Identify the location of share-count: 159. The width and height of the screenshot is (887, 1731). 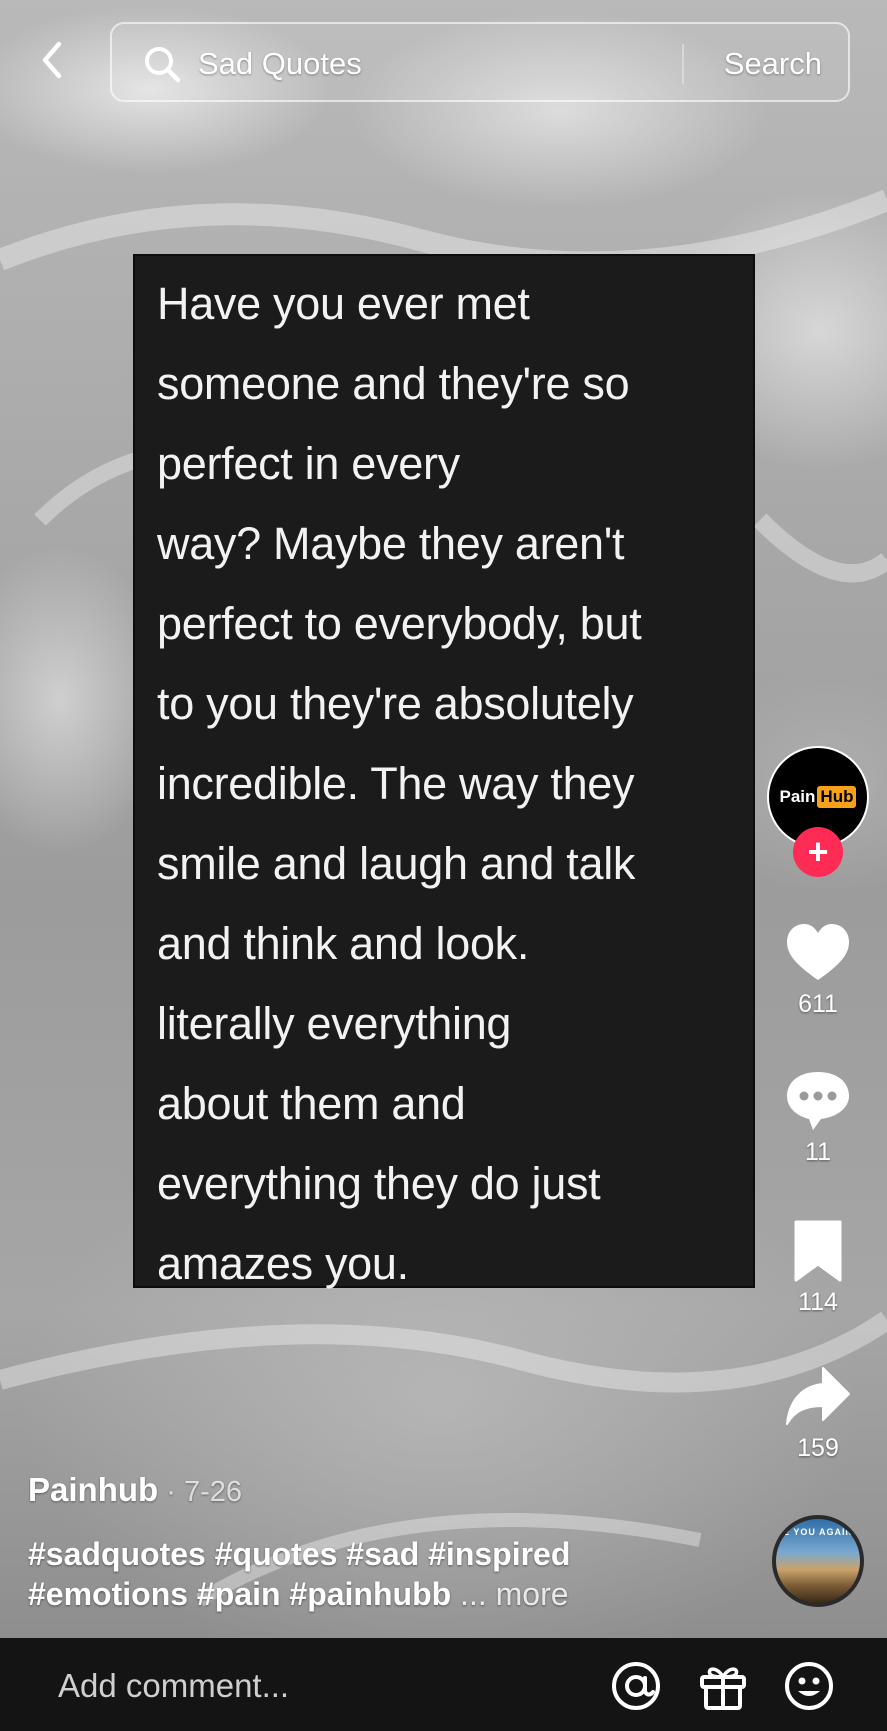
(818, 1448).